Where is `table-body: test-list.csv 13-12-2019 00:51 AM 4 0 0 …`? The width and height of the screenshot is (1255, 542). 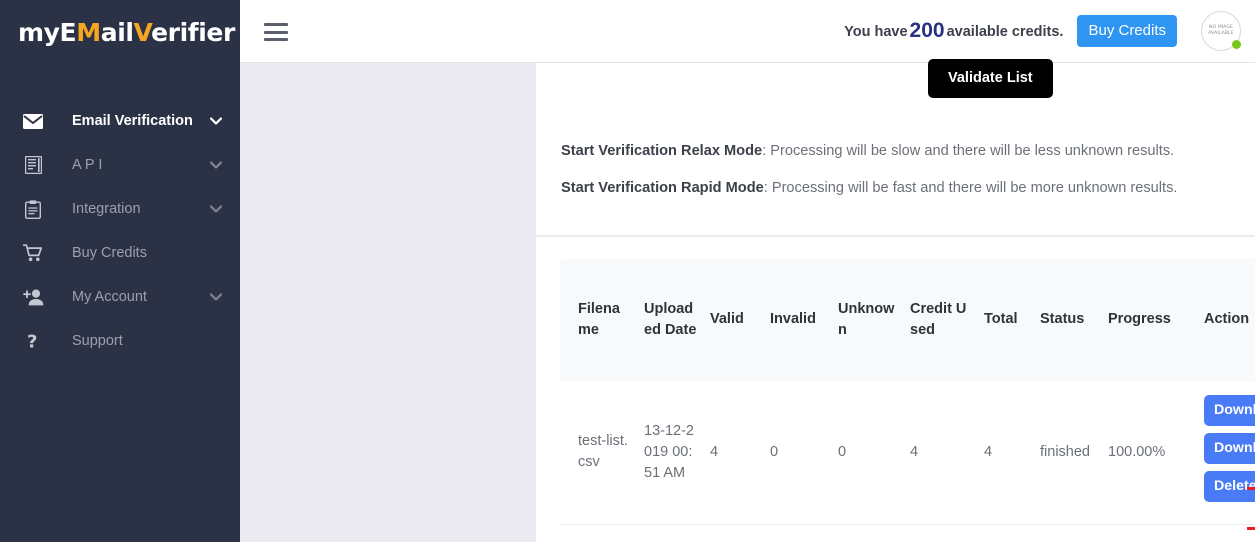
table-body: test-list.csv 13-12-2019 00:51 AM 4 0 0 … is located at coordinates (907, 453).